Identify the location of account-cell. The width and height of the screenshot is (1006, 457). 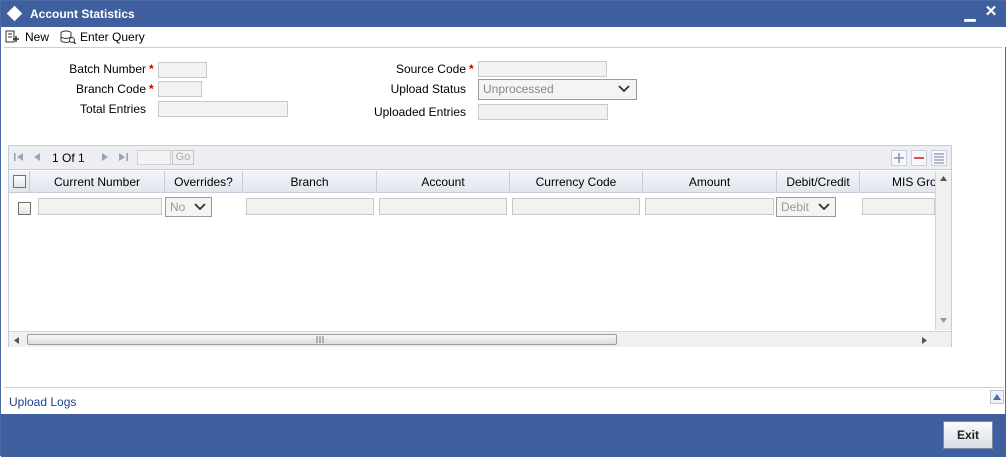
(443, 206).